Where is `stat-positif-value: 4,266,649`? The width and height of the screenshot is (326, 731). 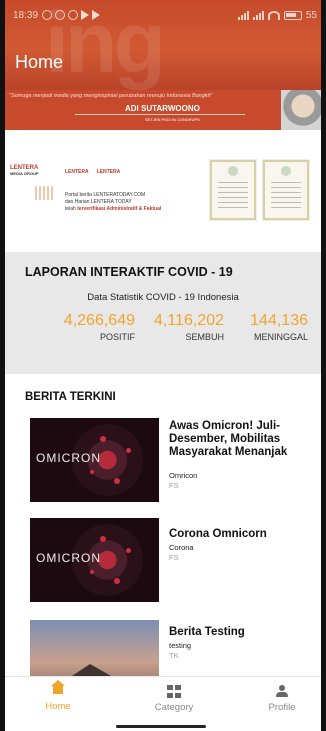 stat-positif-value: 4,266,649 is located at coordinates (99, 320).